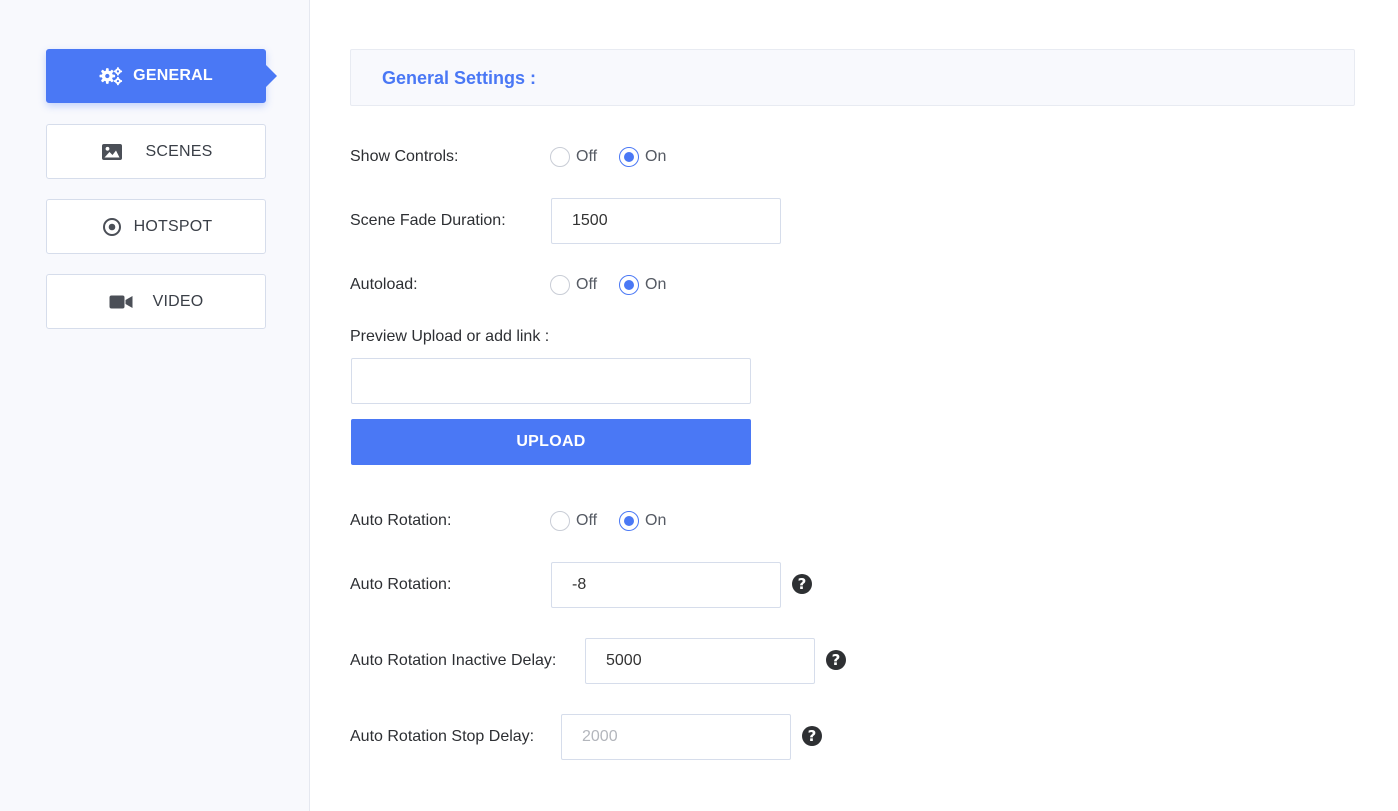 This screenshot has height=811, width=1398. I want to click on show-controls-radio-group: Off On, so click(619, 157).